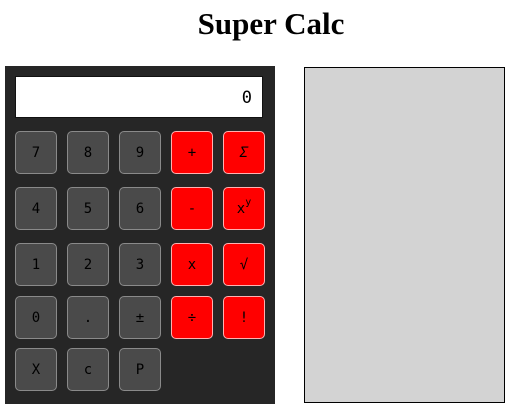 The image size is (514, 409). Describe the element at coordinates (192, 264) in the screenshot. I see `key-multiply: x` at that location.